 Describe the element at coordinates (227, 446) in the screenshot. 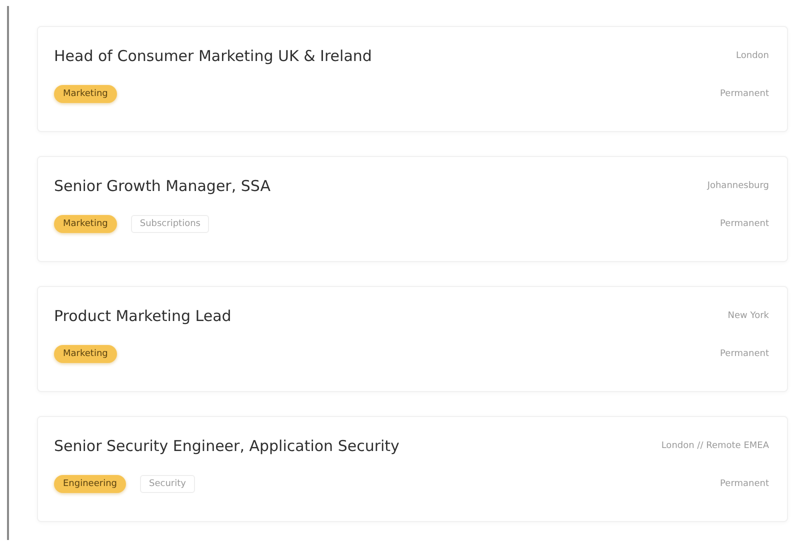

I see `job-title: Senior Security Engineer, Application Security` at that location.